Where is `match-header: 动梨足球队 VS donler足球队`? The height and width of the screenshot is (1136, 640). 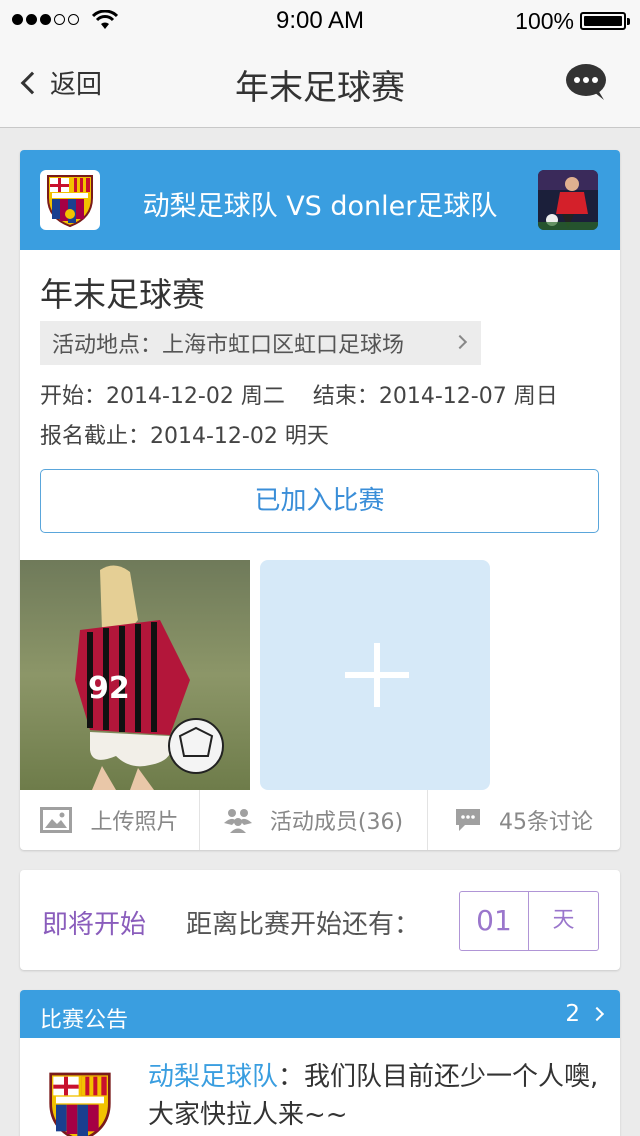 match-header: 动梨足球队 VS donler足球队 is located at coordinates (320, 200).